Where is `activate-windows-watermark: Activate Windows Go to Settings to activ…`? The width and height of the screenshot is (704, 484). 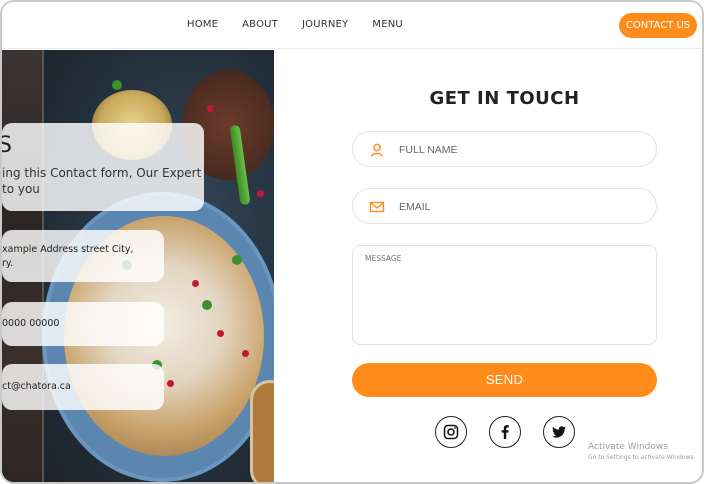 activate-windows-watermark: Activate Windows Go to Settings to activ… is located at coordinates (641, 451).